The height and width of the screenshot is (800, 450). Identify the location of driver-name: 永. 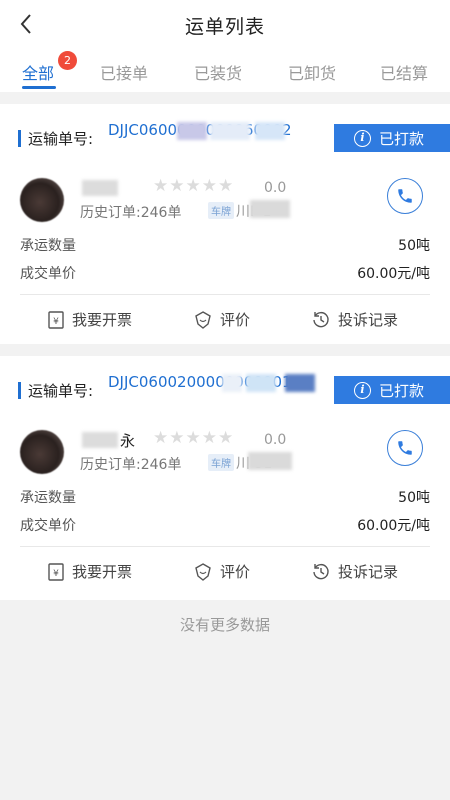
(128, 441).